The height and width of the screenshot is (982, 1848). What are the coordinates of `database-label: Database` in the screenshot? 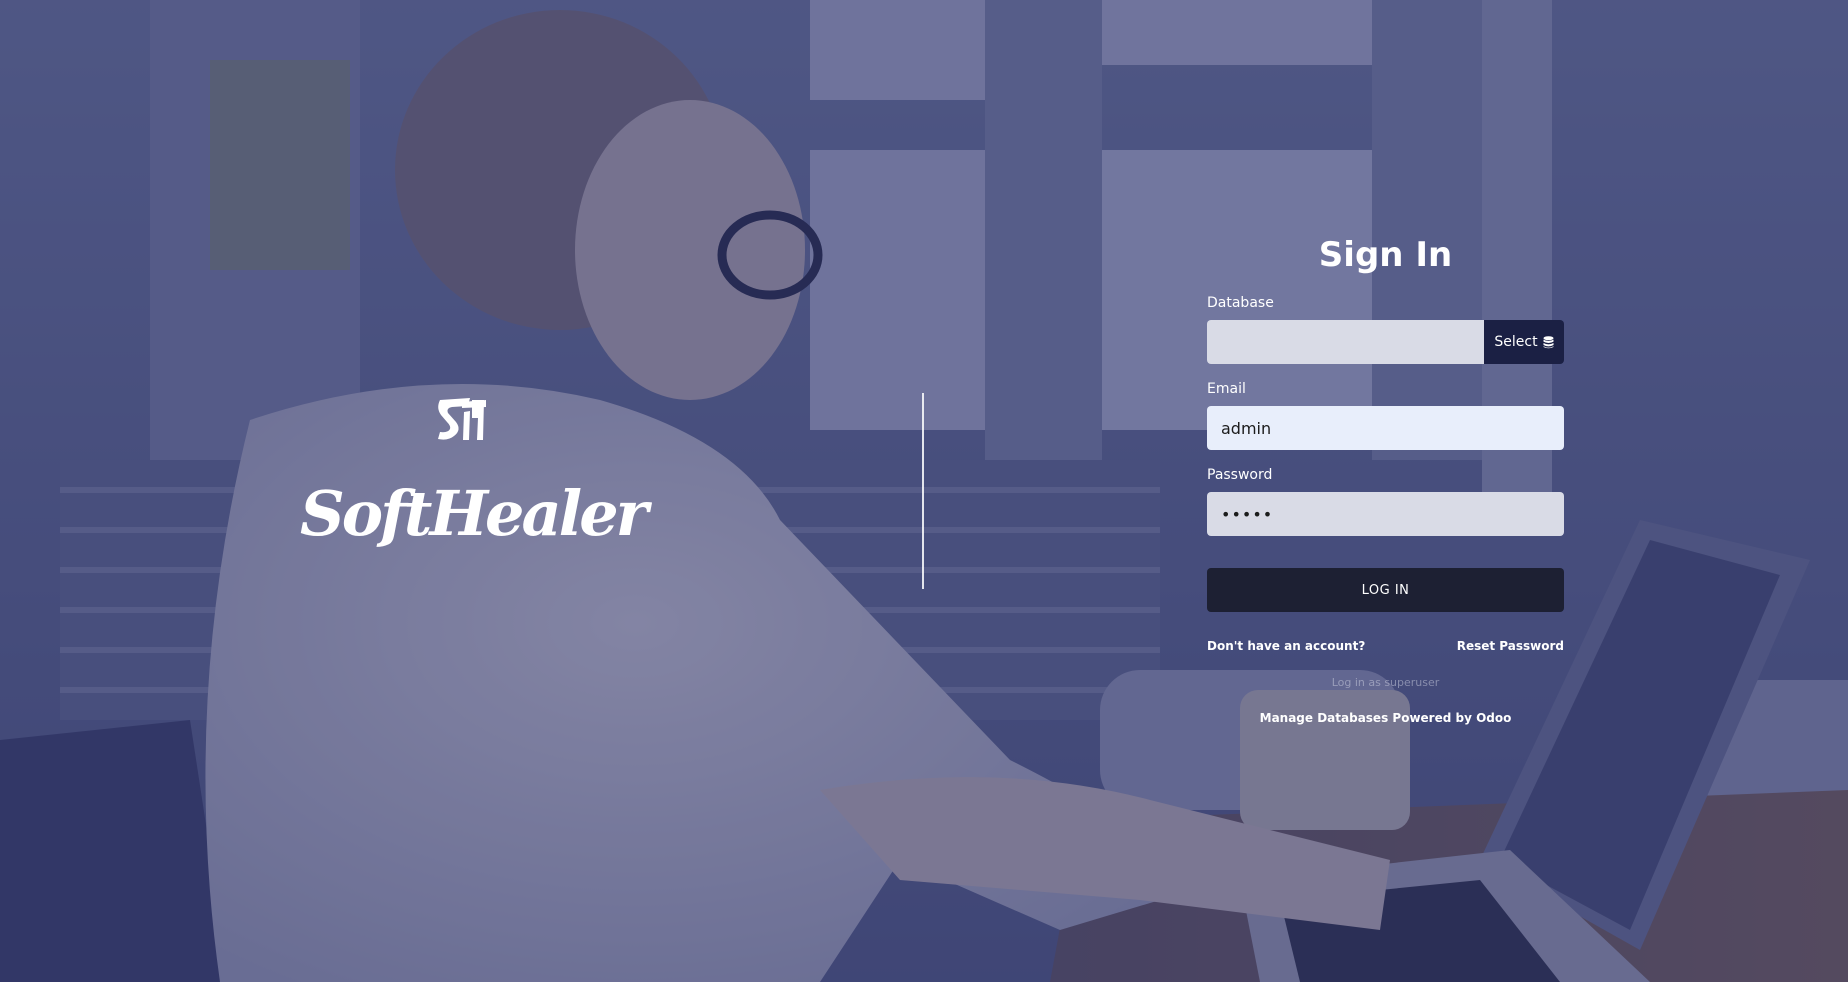 It's located at (1240, 303).